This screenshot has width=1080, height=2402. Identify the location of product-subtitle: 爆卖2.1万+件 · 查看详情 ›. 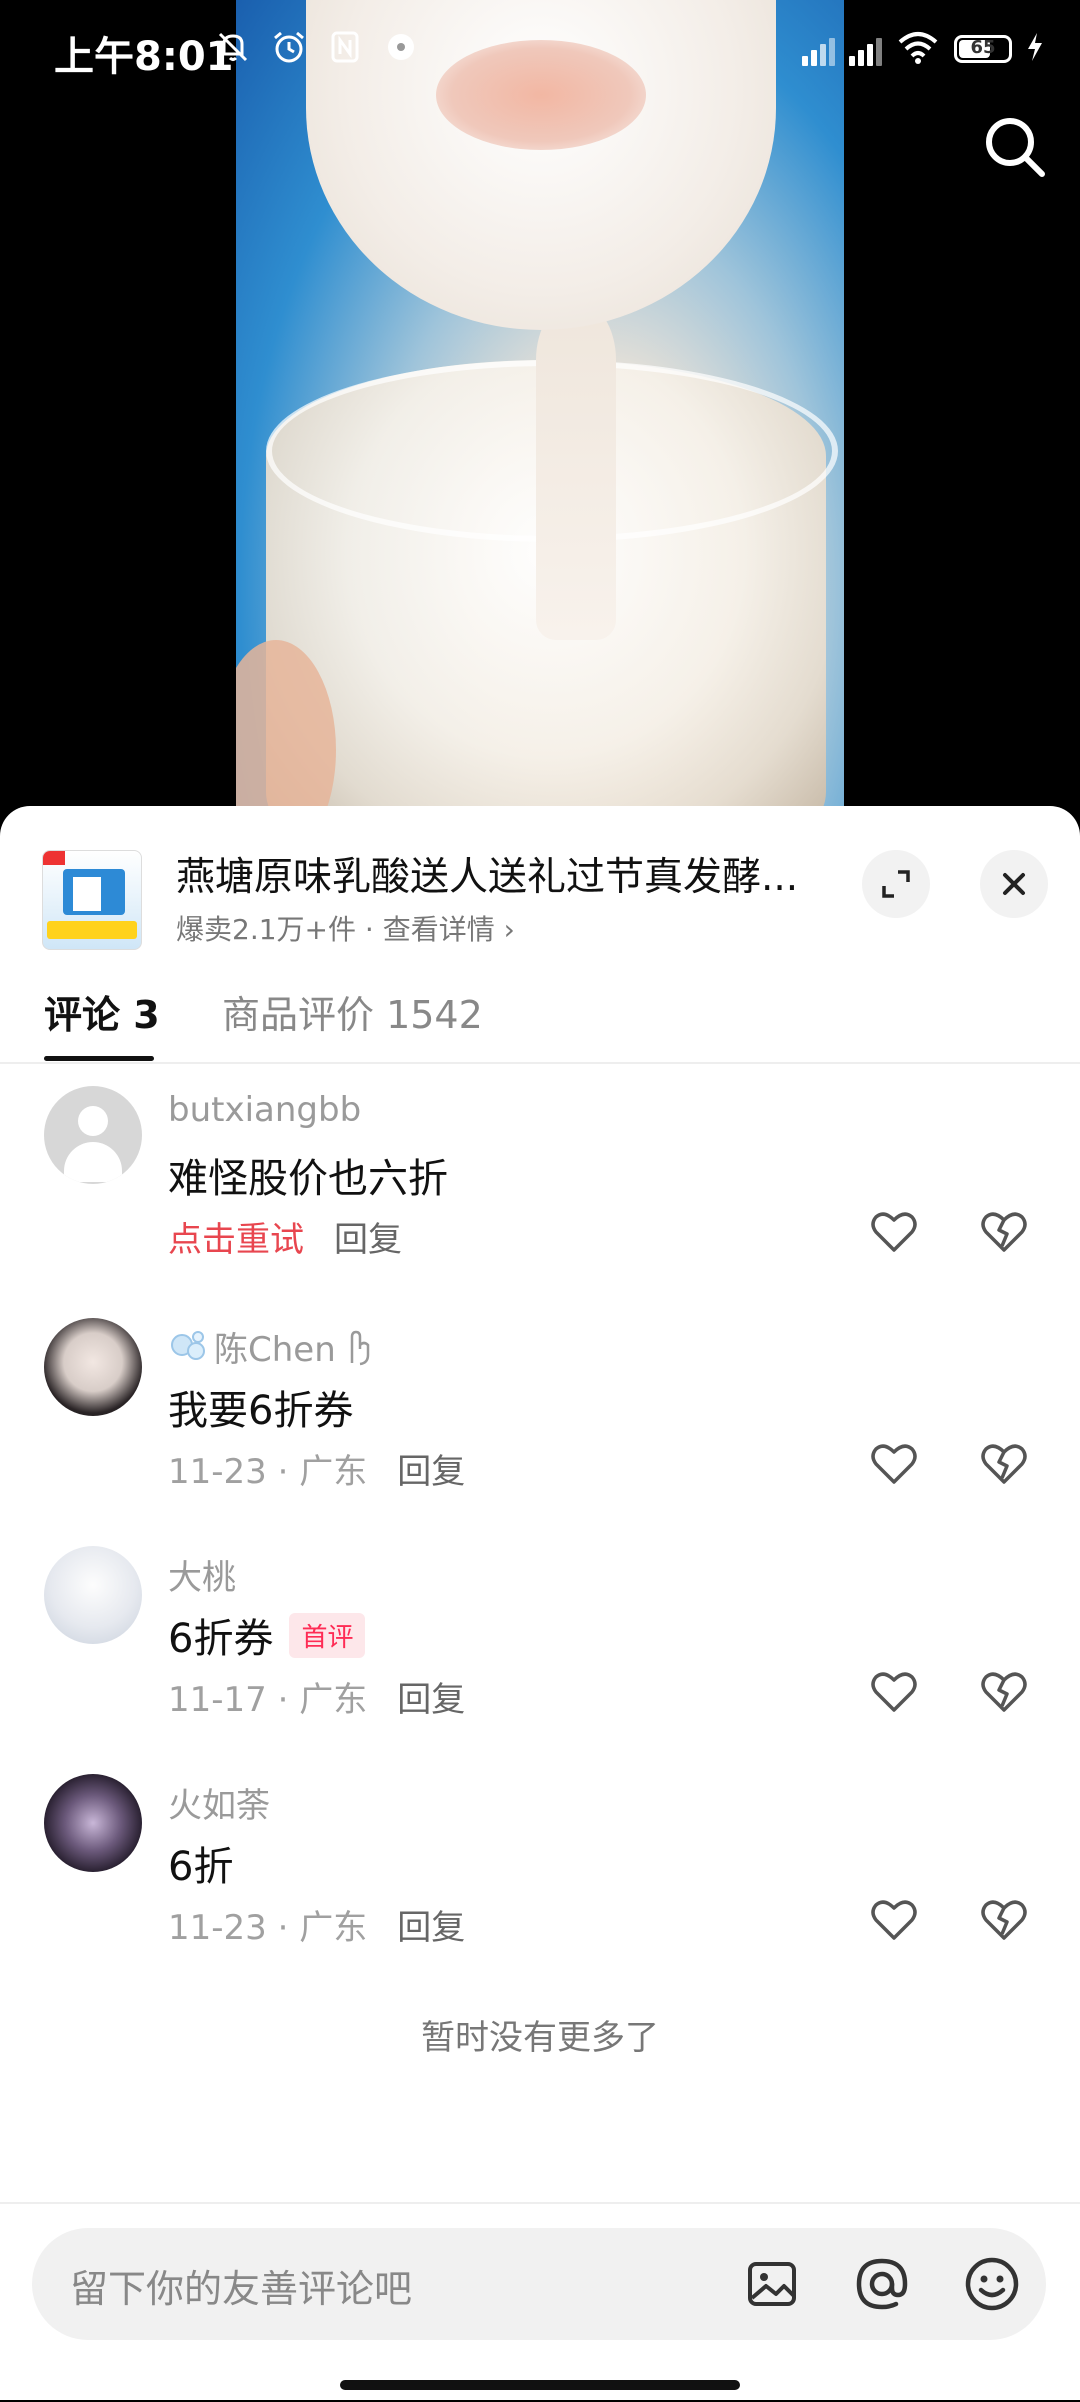
(345, 928).